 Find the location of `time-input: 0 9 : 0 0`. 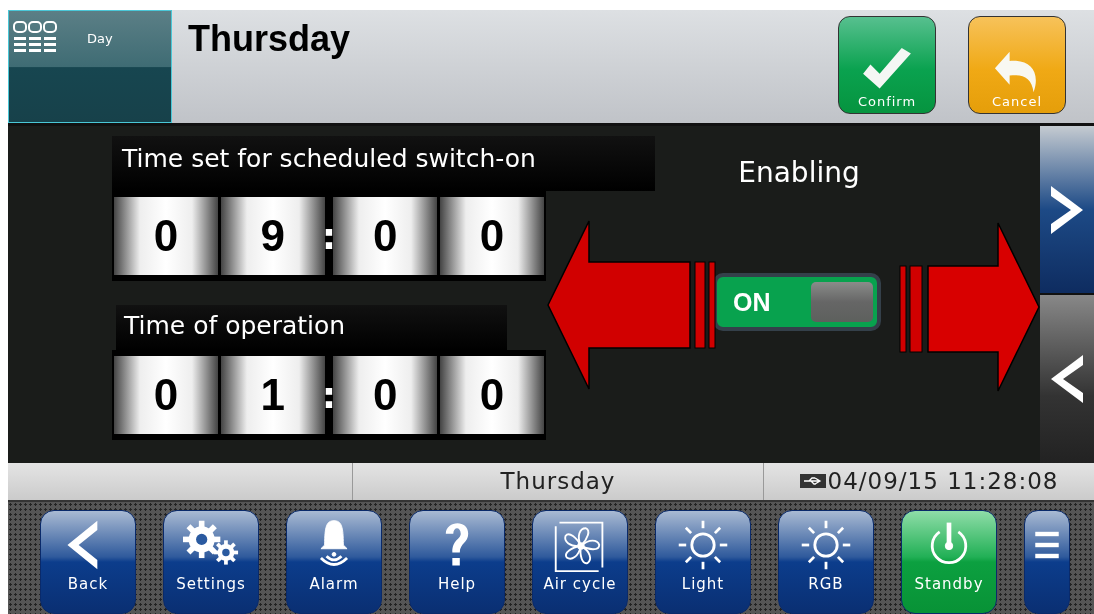

time-input: 0 9 : 0 0 is located at coordinates (329, 236).